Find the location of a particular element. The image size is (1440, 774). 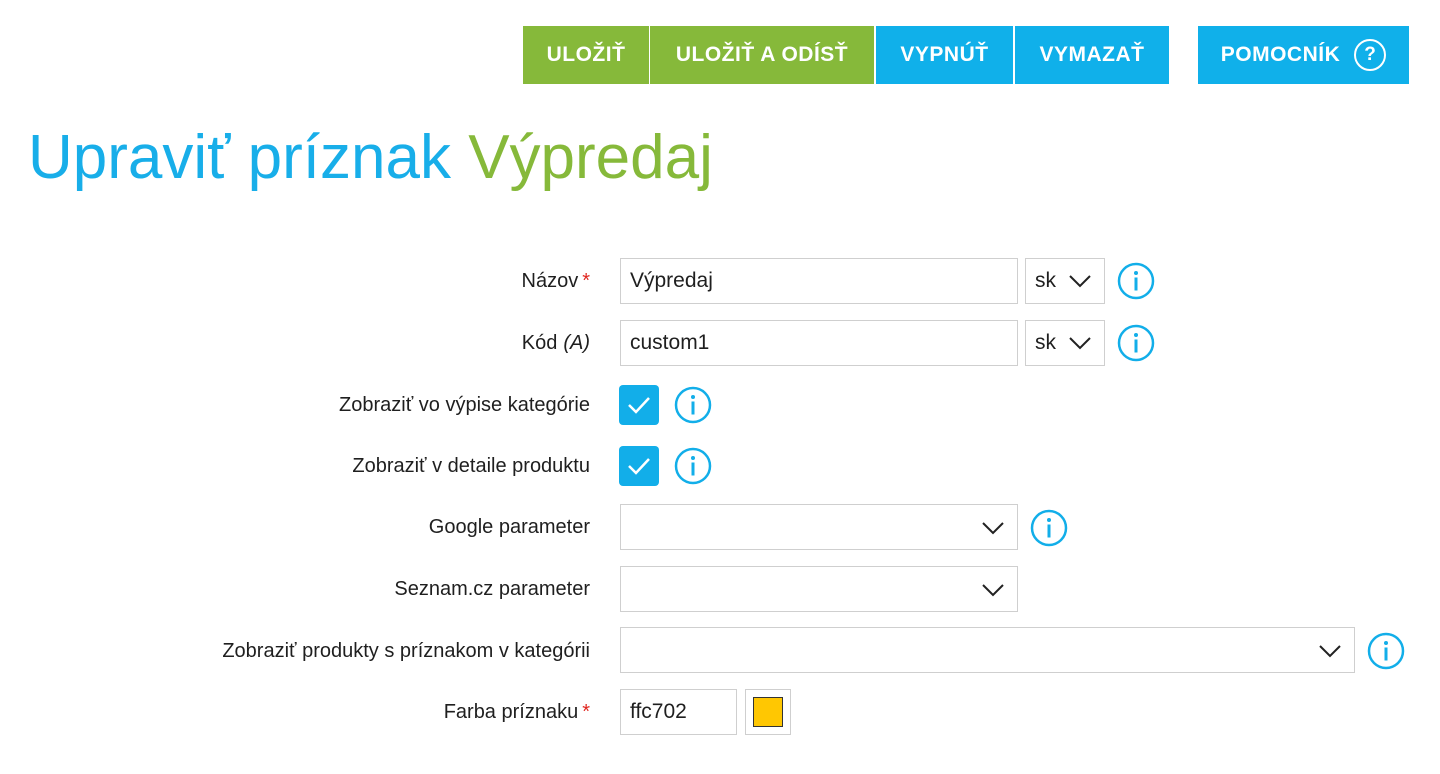

delete-button: VYMAZAŤ is located at coordinates (1092, 55).